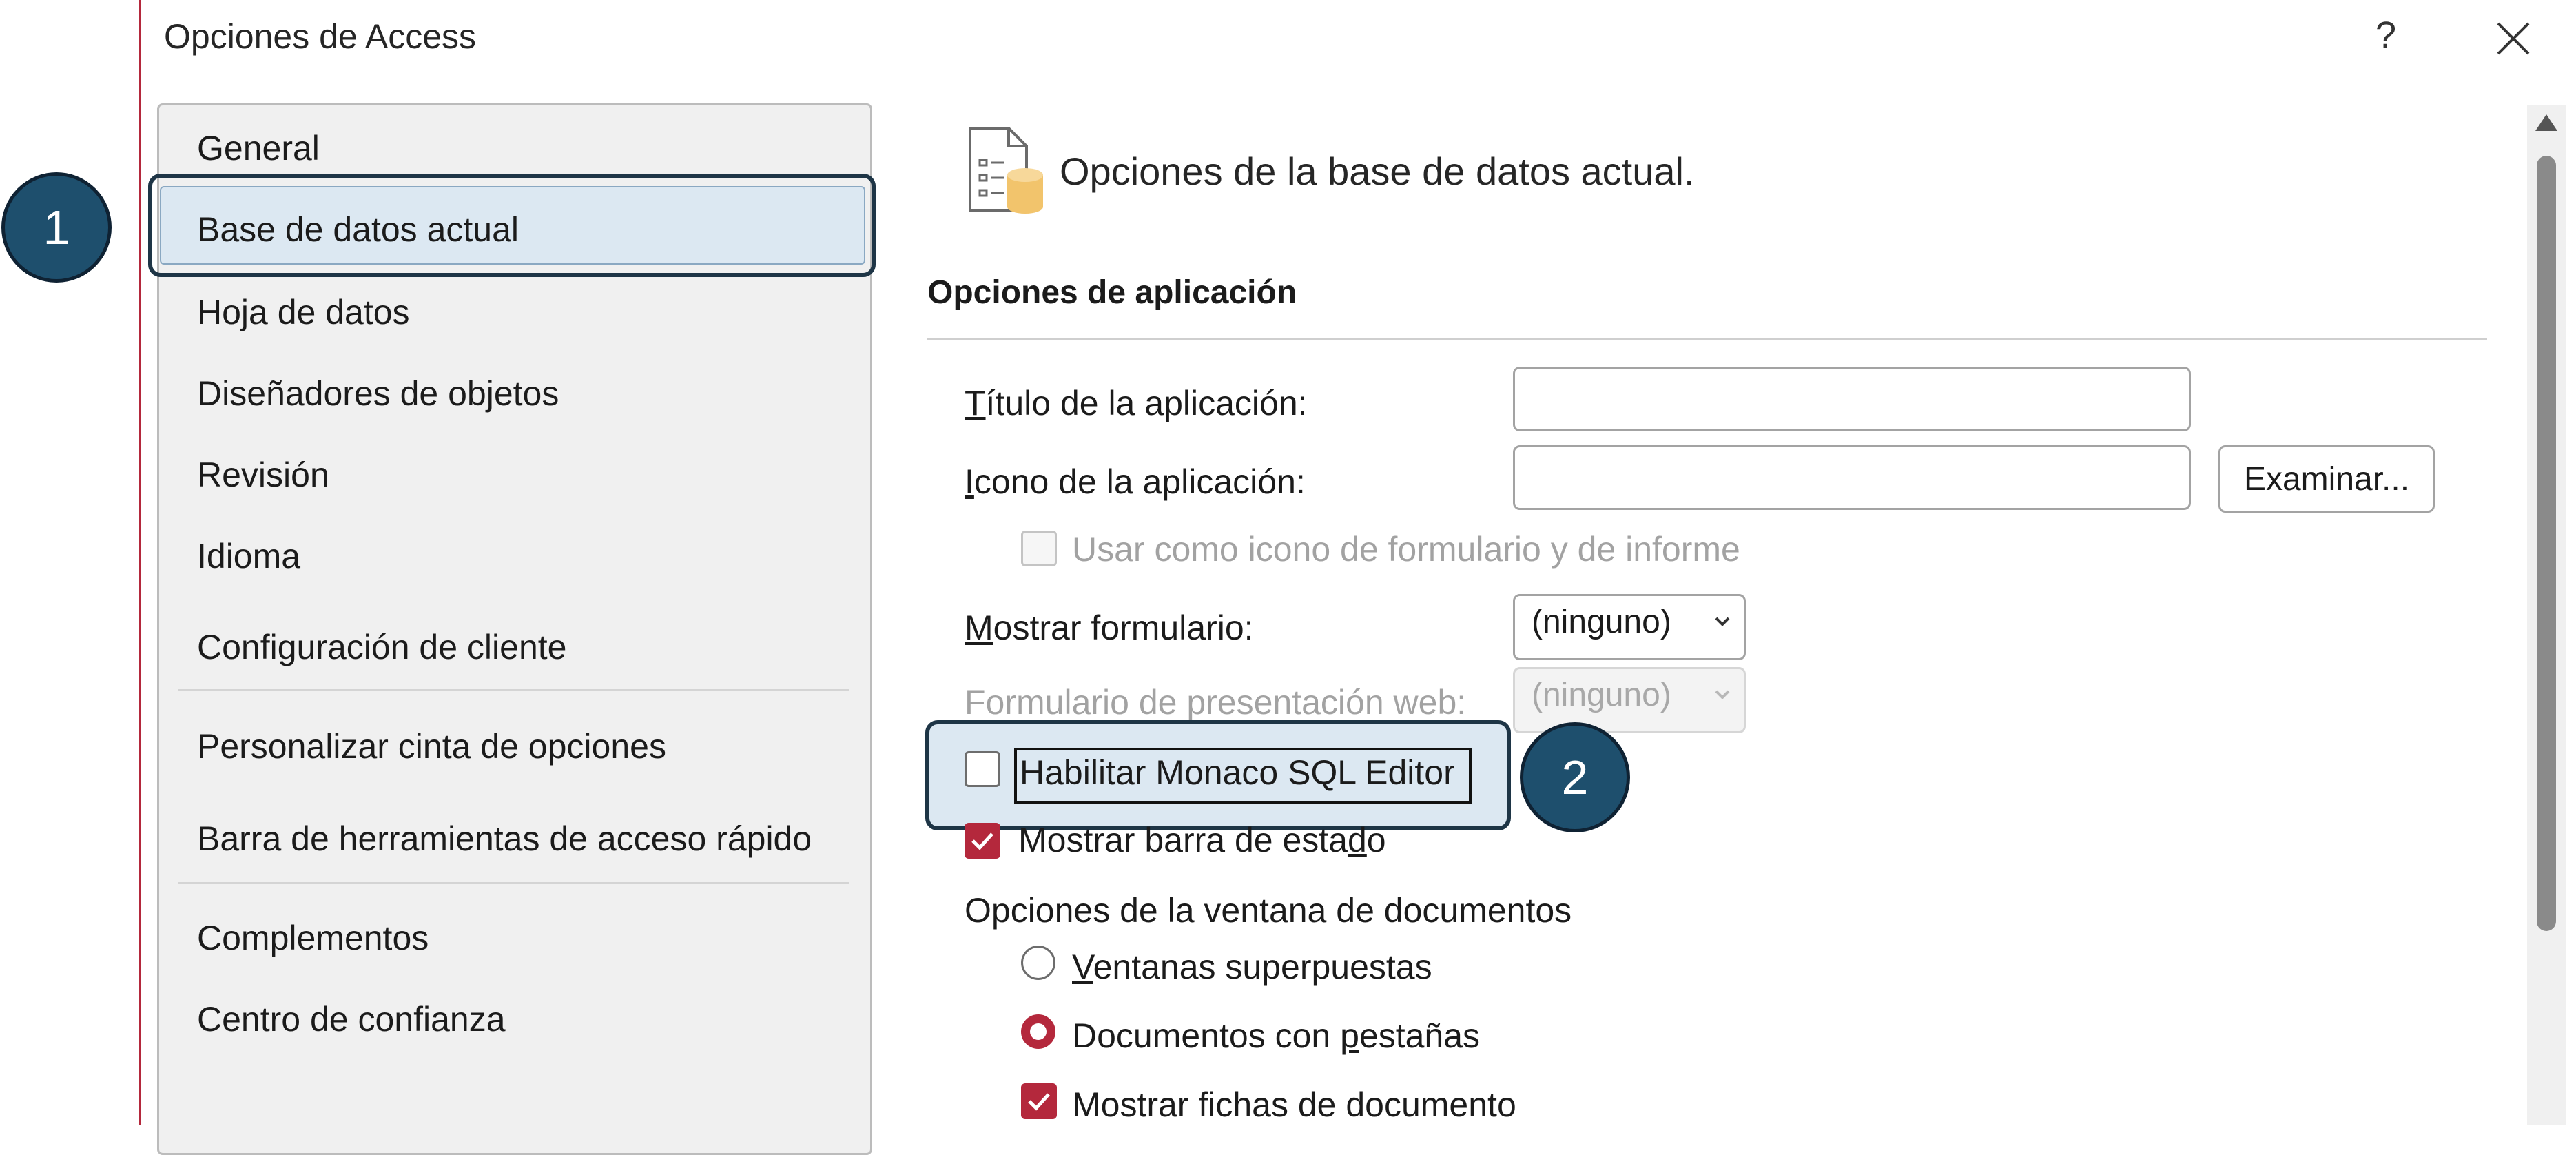  What do you see at coordinates (378, 393) in the screenshot?
I see `nav-item-disenadores-de-objetos: Diseñadores de objetos` at bounding box center [378, 393].